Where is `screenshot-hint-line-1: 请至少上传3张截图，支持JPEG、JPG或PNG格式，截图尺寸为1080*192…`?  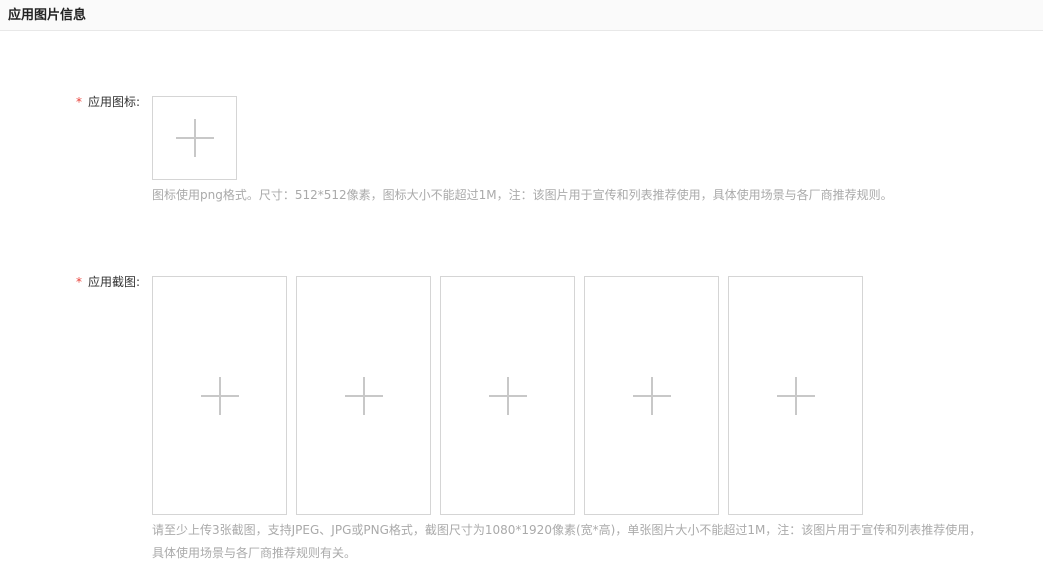
screenshot-hint-line-1: 请至少上传3张截图，支持JPEG、JPG或PNG格式，截图尺寸为1080*192… is located at coordinates (567, 530).